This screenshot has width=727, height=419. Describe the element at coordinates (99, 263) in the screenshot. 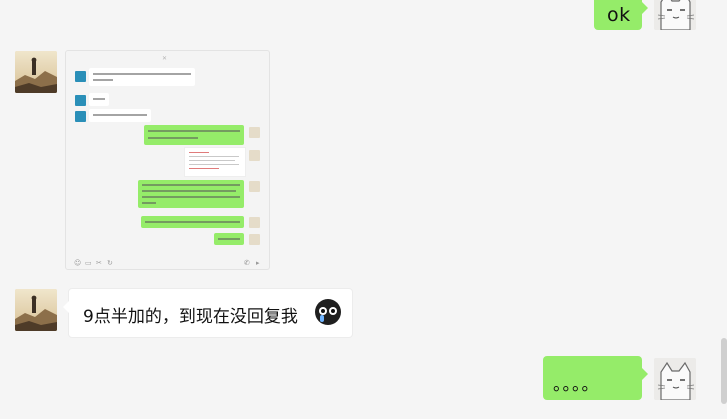

I see `mini-scissors-icon: ✂` at that location.